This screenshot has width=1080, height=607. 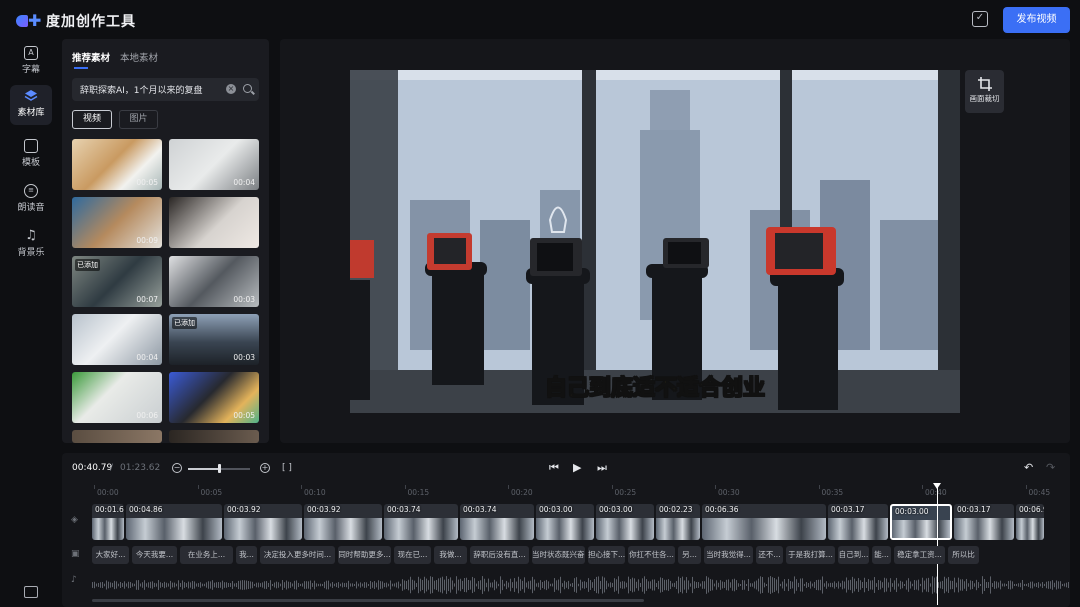 I want to click on material-thumb: 已添加 00:03, so click(x=214, y=339).